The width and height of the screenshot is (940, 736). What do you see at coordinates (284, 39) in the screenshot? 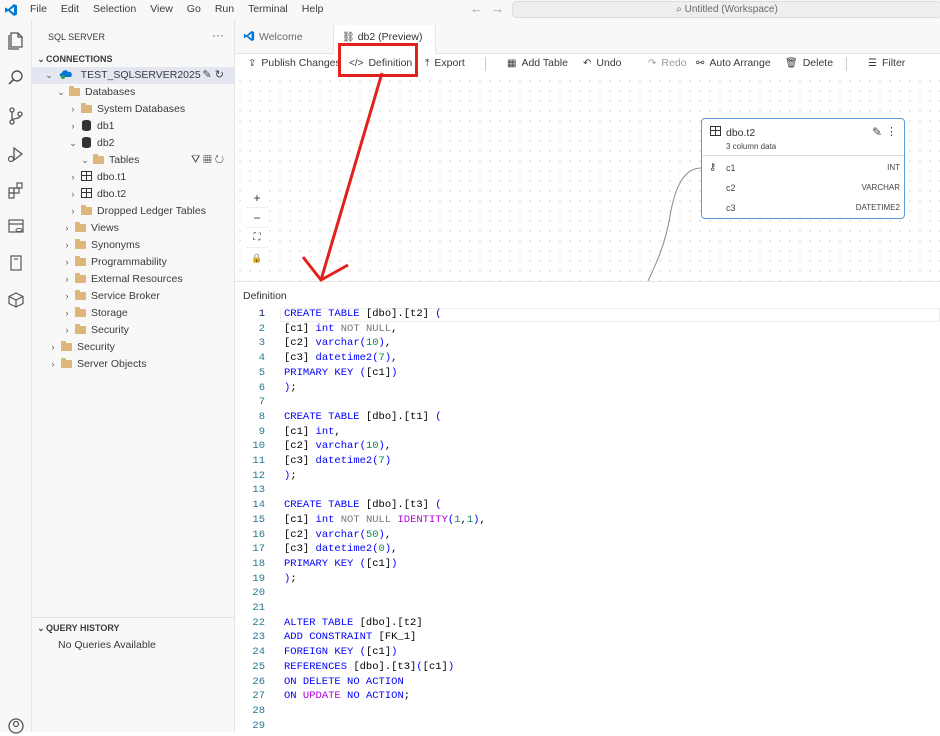
I see `tab-welcome: Welcome` at bounding box center [284, 39].